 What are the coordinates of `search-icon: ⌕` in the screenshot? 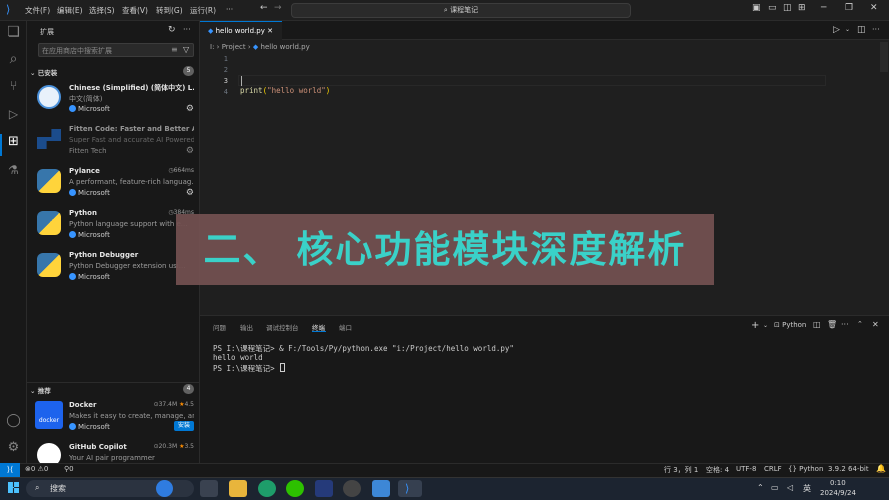 It's located at (13, 63).